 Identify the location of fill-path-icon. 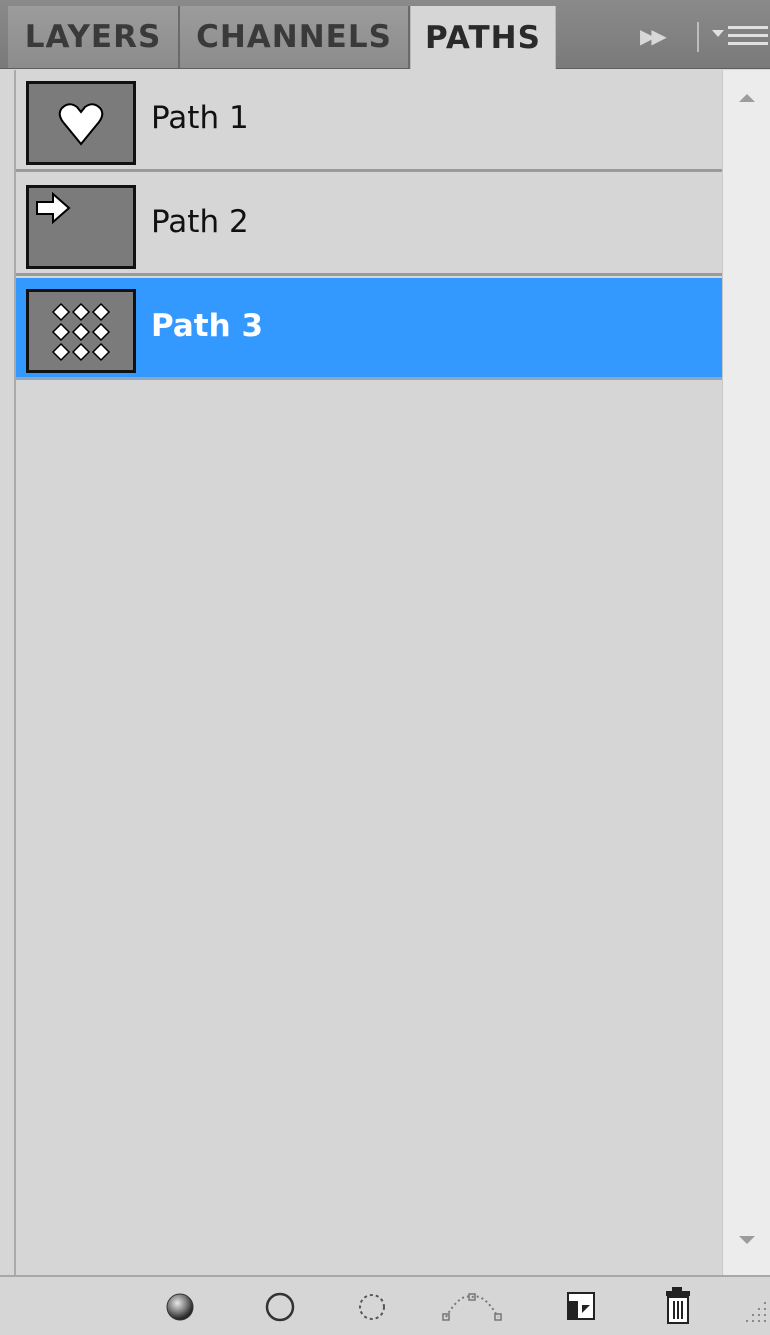
(180, 1305).